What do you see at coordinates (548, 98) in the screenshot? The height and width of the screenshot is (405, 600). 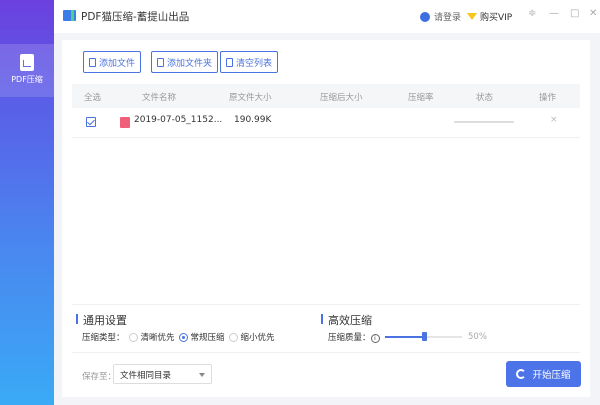 I see `col-action: 操作` at bounding box center [548, 98].